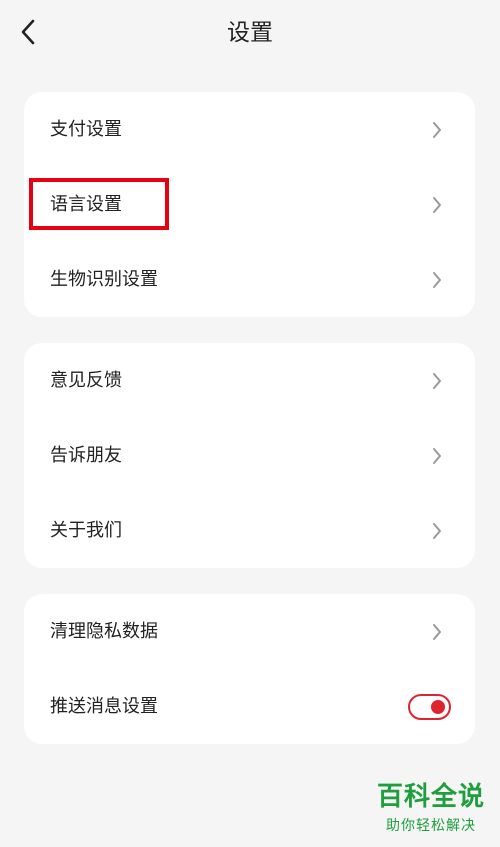 The height and width of the screenshot is (847, 500). I want to click on toggle-knob, so click(438, 707).